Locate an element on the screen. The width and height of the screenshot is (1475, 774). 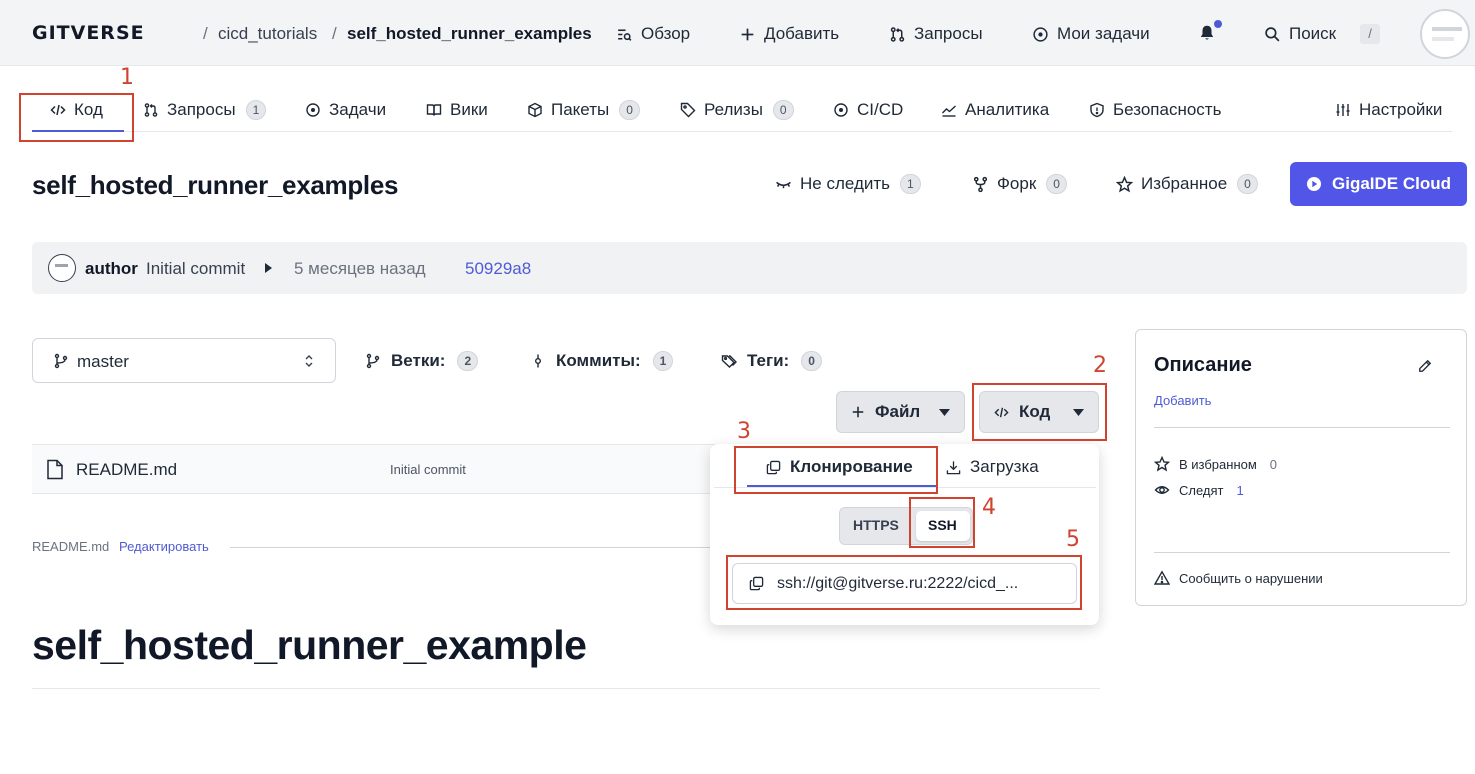
file-commit-message: Initial commit is located at coordinates (428, 469).